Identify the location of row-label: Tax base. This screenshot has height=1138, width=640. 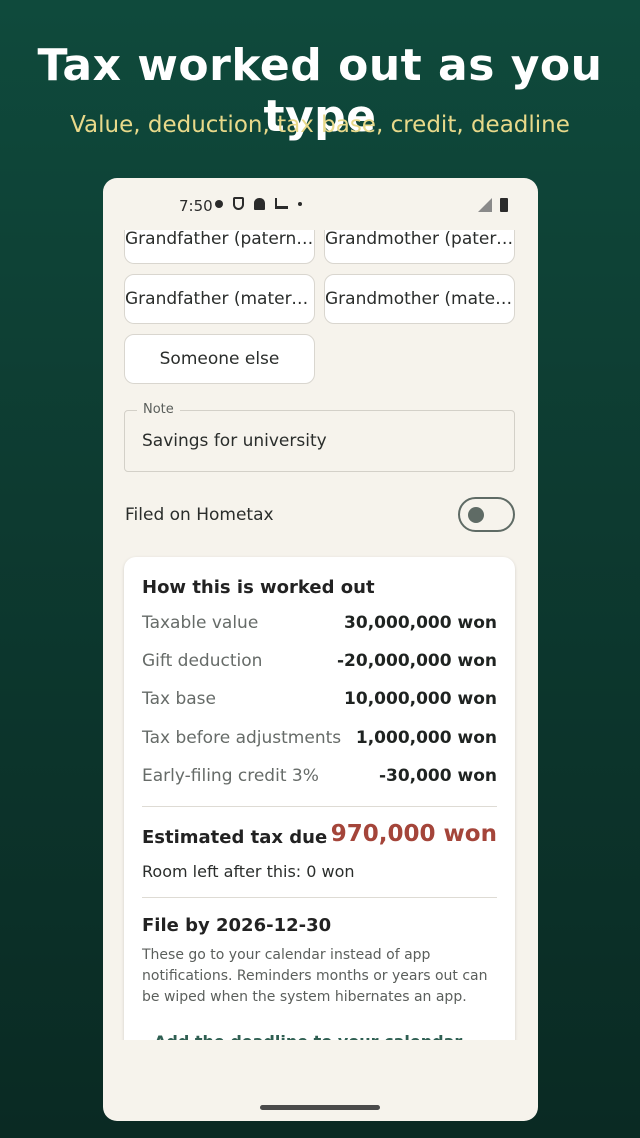
(179, 699).